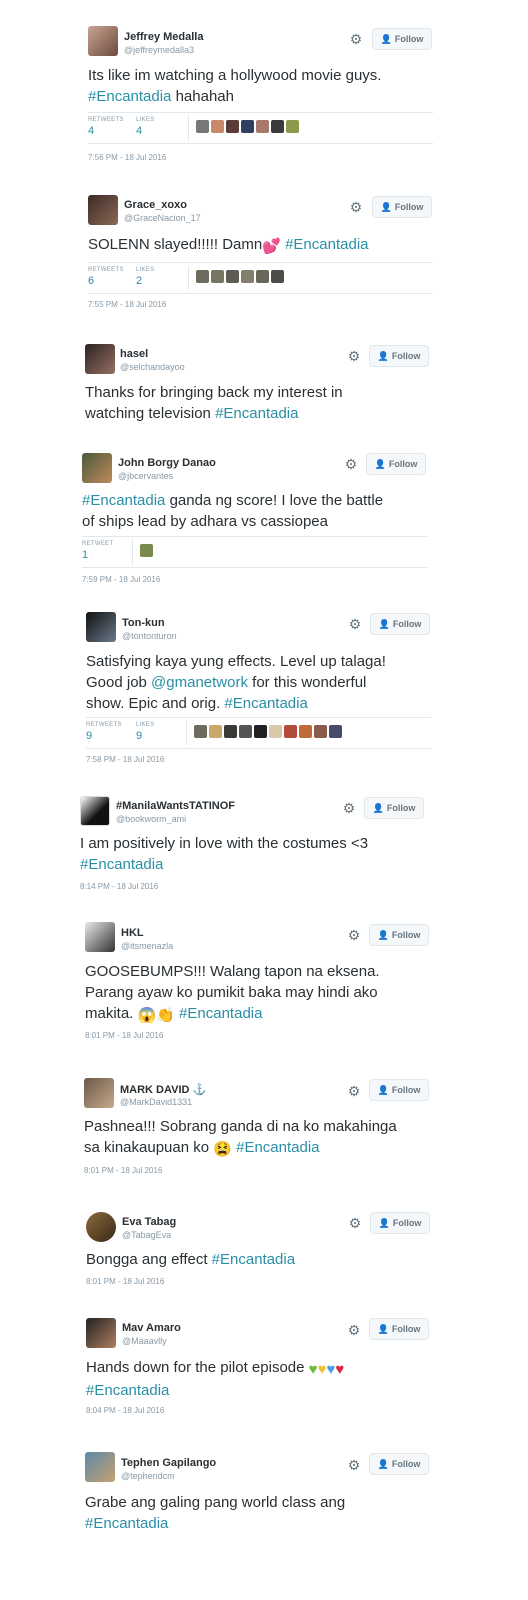 The width and height of the screenshot is (528, 1600). Describe the element at coordinates (145, 476) in the screenshot. I see `user-handle: @jbcervantes` at that location.